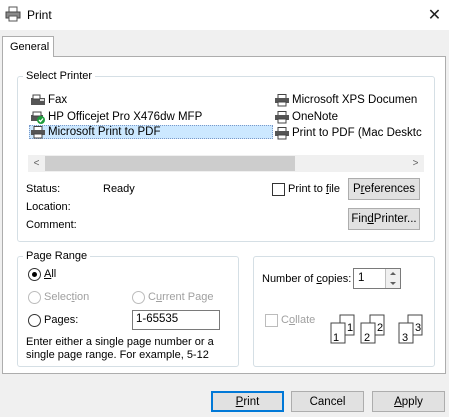 The height and width of the screenshot is (417, 449). I want to click on printer-item-onenote: OneNote, so click(306, 117).